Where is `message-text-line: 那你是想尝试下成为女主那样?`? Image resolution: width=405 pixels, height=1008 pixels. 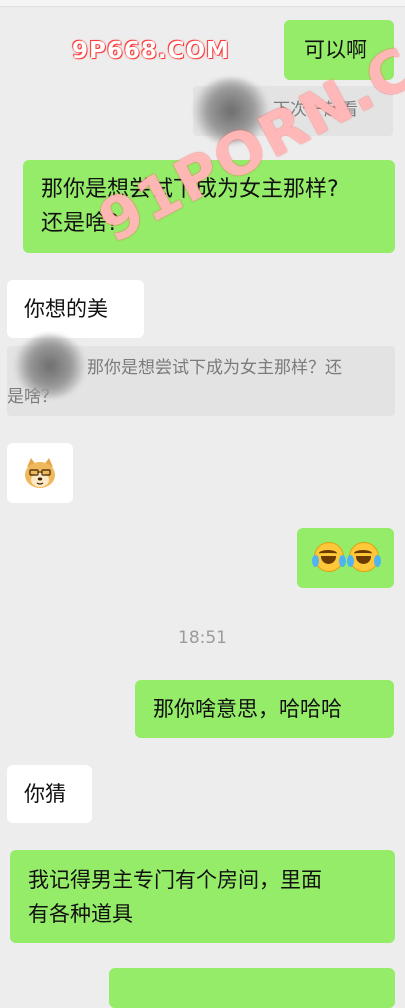
message-text-line: 那你是想尝试下成为女主那样? is located at coordinates (190, 189).